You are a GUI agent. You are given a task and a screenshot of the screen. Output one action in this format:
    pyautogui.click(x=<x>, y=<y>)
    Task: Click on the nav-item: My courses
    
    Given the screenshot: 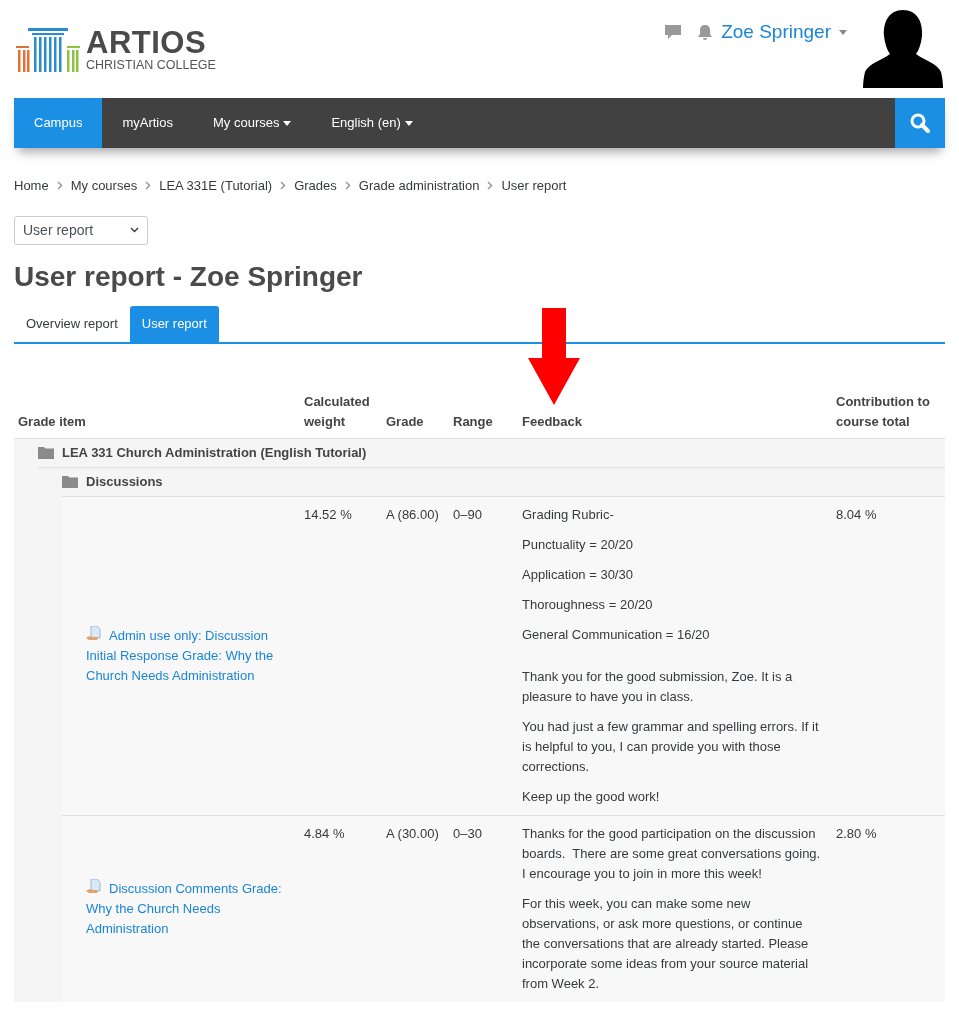 What is the action you would take?
    pyautogui.click(x=252, y=123)
    